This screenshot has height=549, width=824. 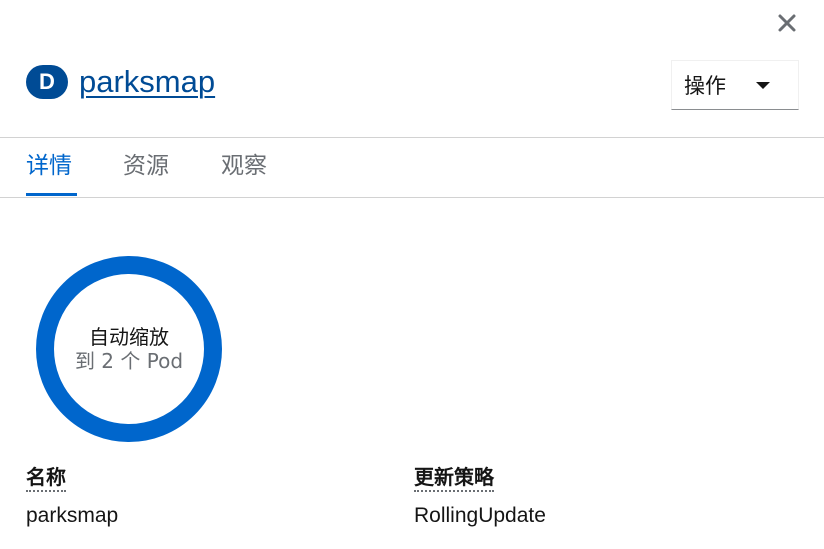 What do you see at coordinates (129, 361) in the screenshot?
I see `pod-count-text: 到 2 个 Pod` at bounding box center [129, 361].